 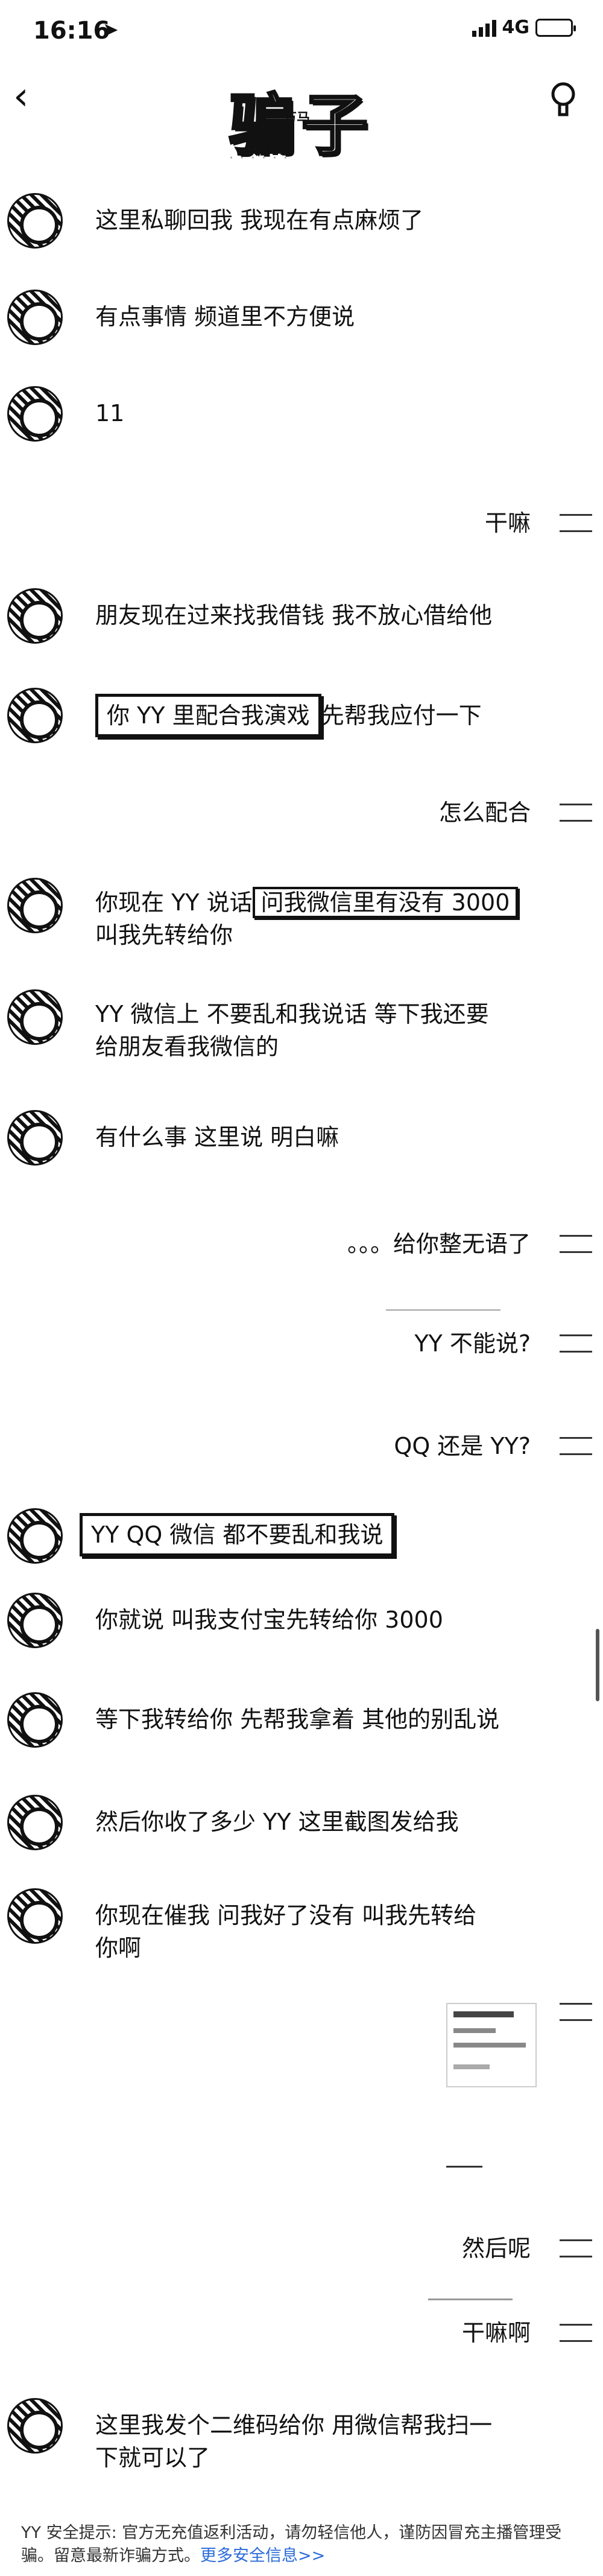 What do you see at coordinates (69, 2533) in the screenshot?
I see `safety-label: YY 安全提示:` at bounding box center [69, 2533].